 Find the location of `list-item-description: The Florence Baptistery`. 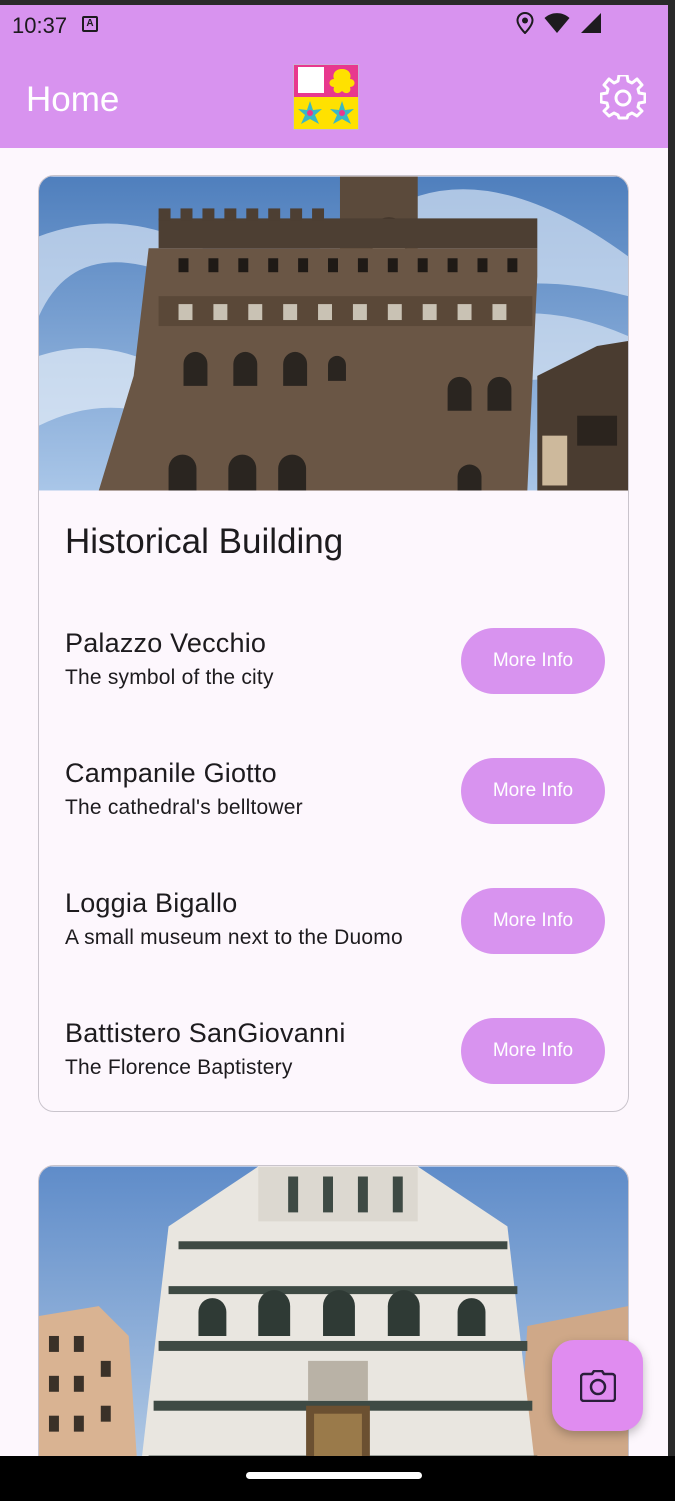

list-item-description: The Florence Baptistery is located at coordinates (179, 1067).